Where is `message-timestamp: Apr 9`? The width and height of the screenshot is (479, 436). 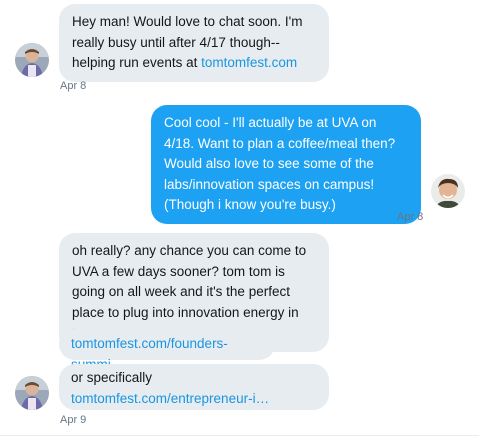 message-timestamp: Apr 9 is located at coordinates (73, 420).